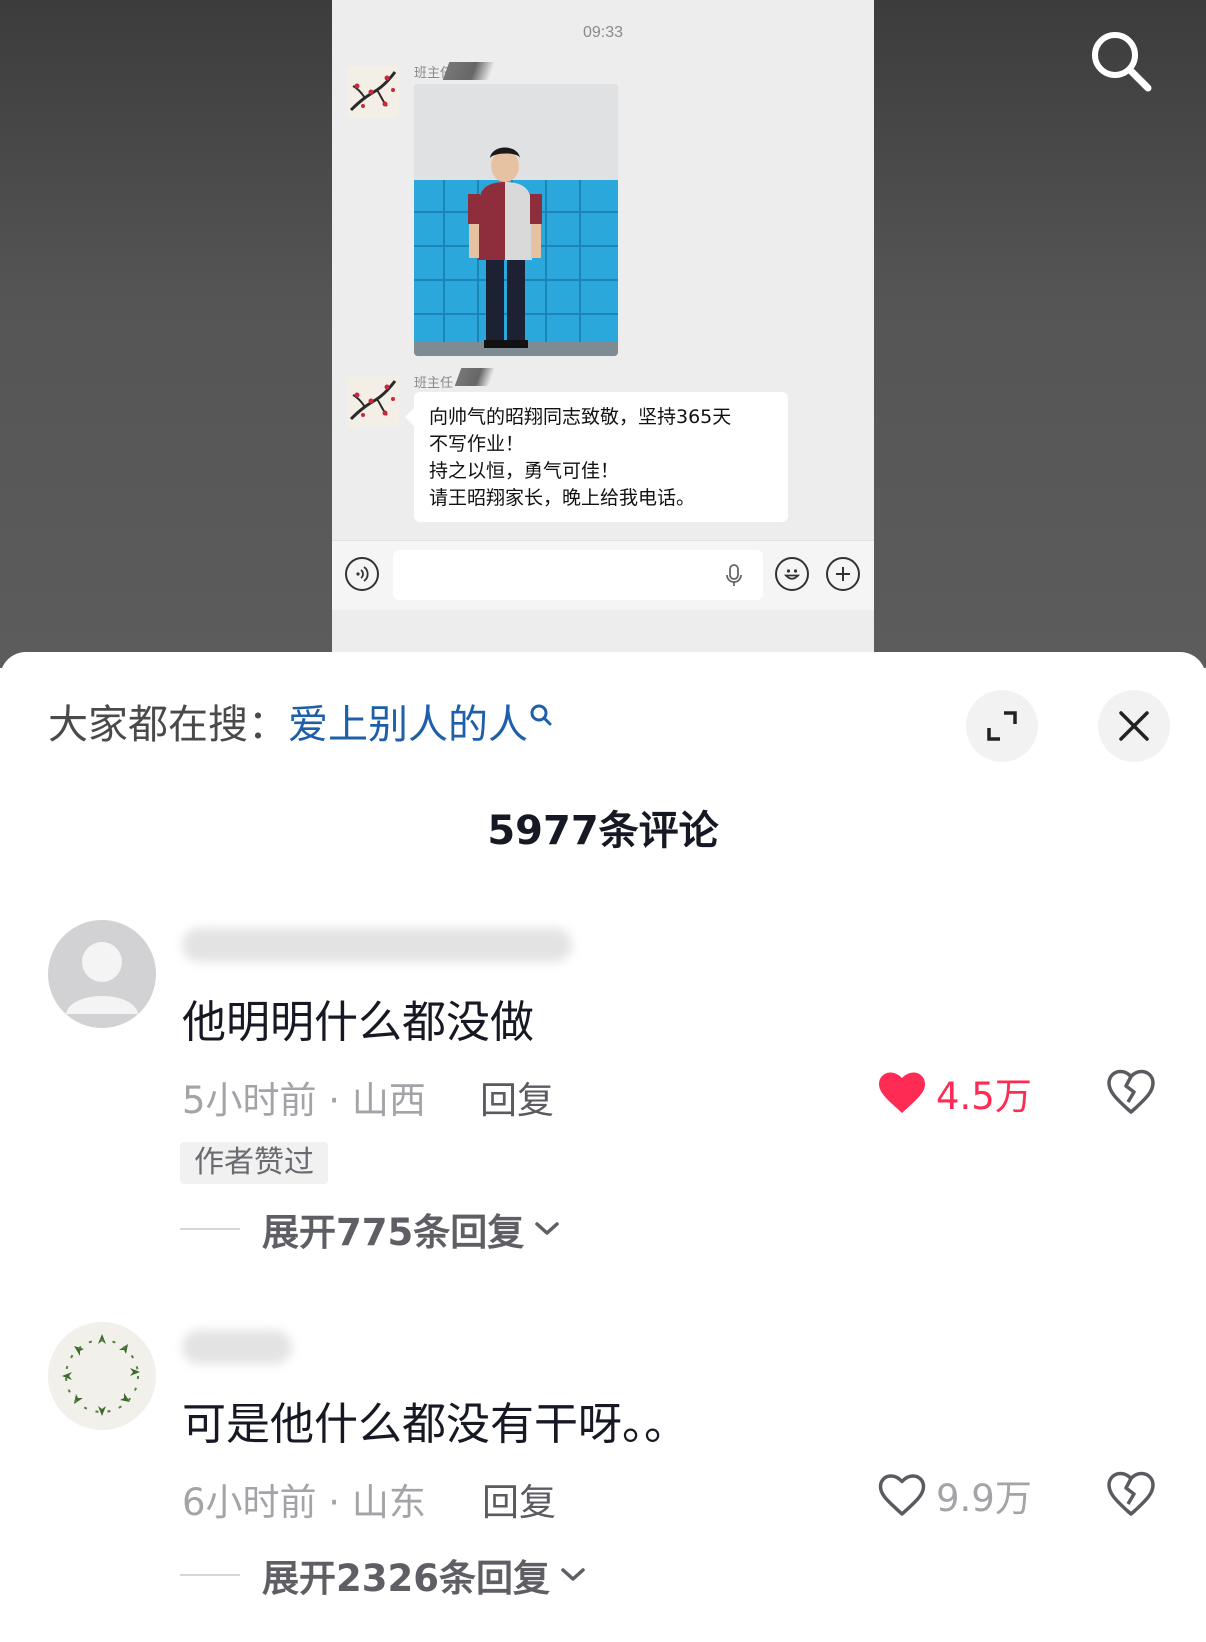  What do you see at coordinates (603, 831) in the screenshot?
I see `comment-count: 5977条评论` at bounding box center [603, 831].